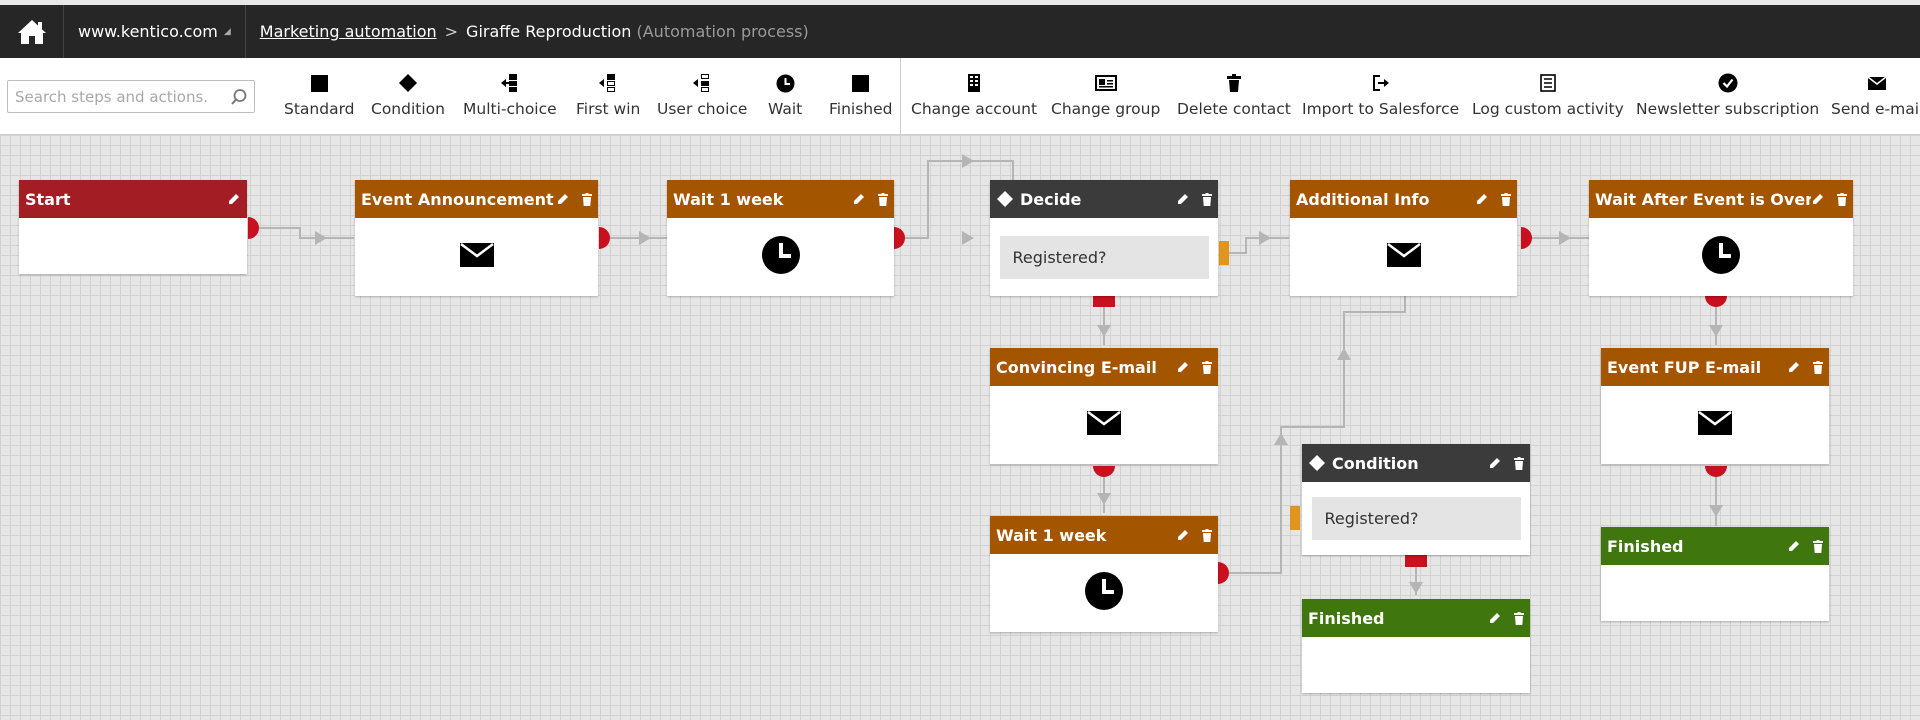  I want to click on site-selector: www.kentico.com ◢, so click(155, 31).